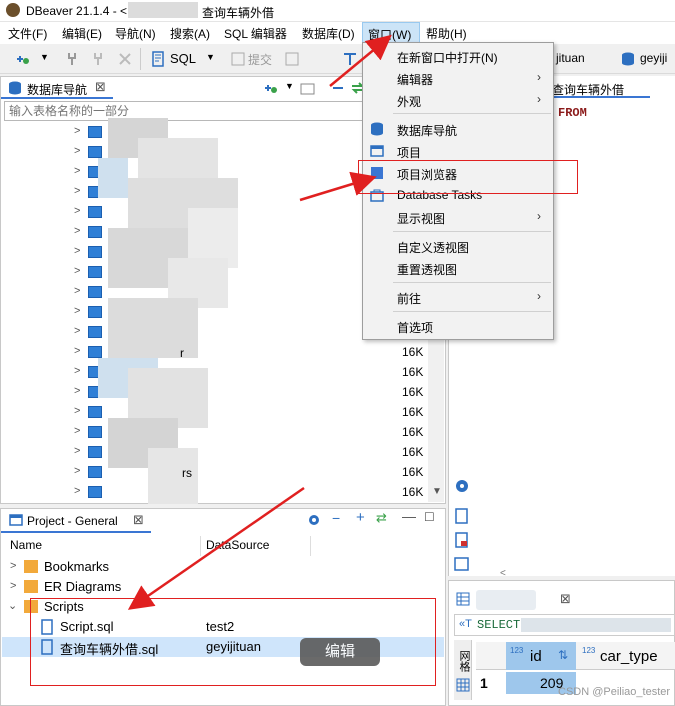 This screenshot has width=675, height=706. I want to click on numeric-type-badge: 123, so click(589, 650).